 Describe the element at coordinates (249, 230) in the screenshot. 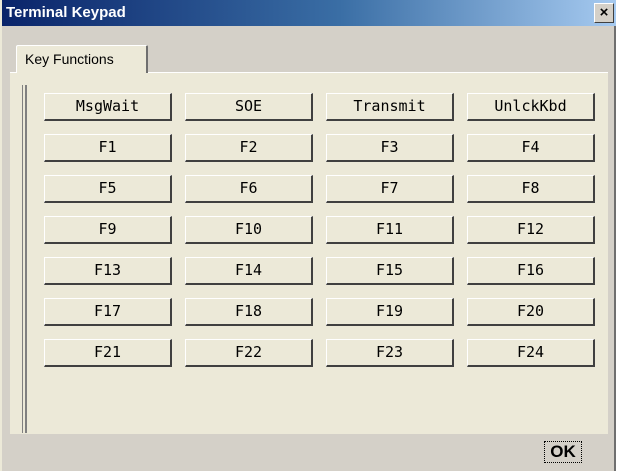

I see `key-f10-button: F10` at that location.